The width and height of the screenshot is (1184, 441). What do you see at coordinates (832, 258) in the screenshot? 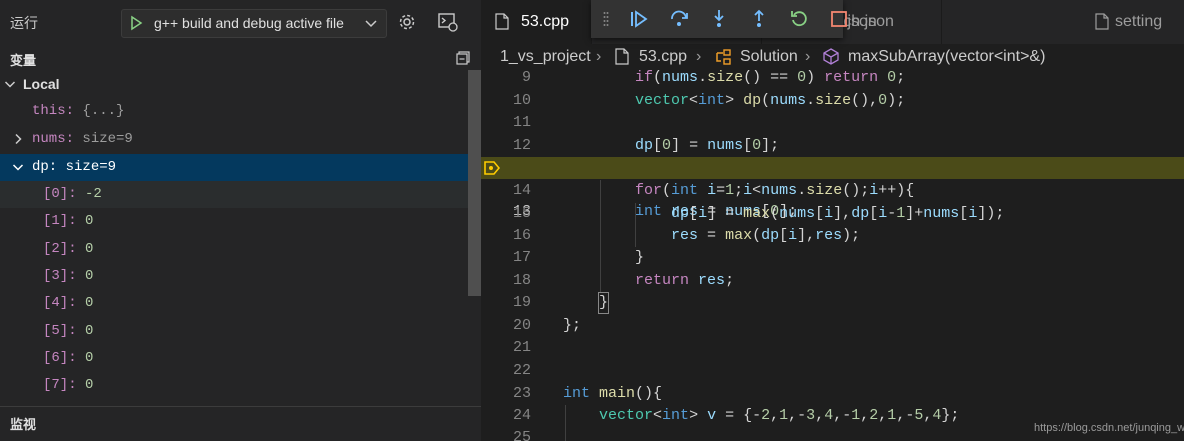
I see `code-line: 17 }` at bounding box center [832, 258].